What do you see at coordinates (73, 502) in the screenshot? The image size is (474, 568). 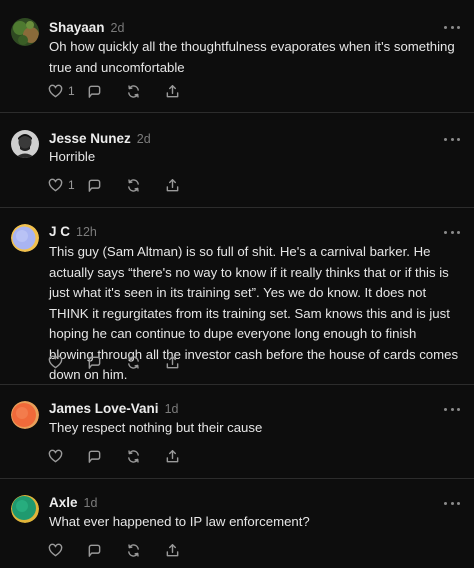 I see `author-name: Axle 1d` at bounding box center [73, 502].